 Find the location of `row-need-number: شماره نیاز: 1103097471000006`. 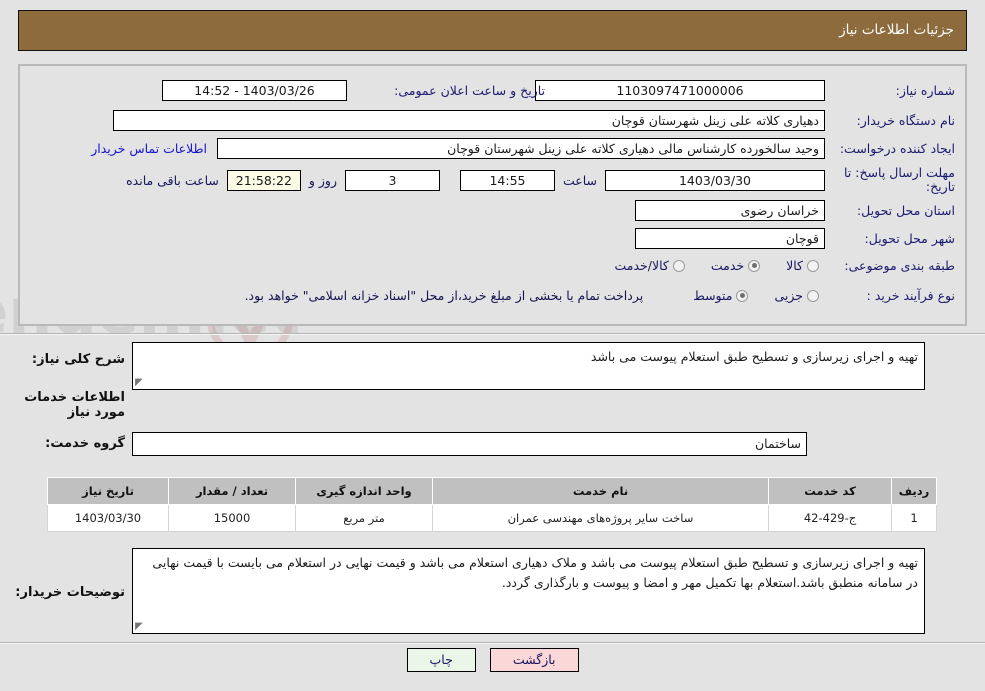

row-need-number: شماره نیاز: 1103097471000006 is located at coordinates (745, 90).